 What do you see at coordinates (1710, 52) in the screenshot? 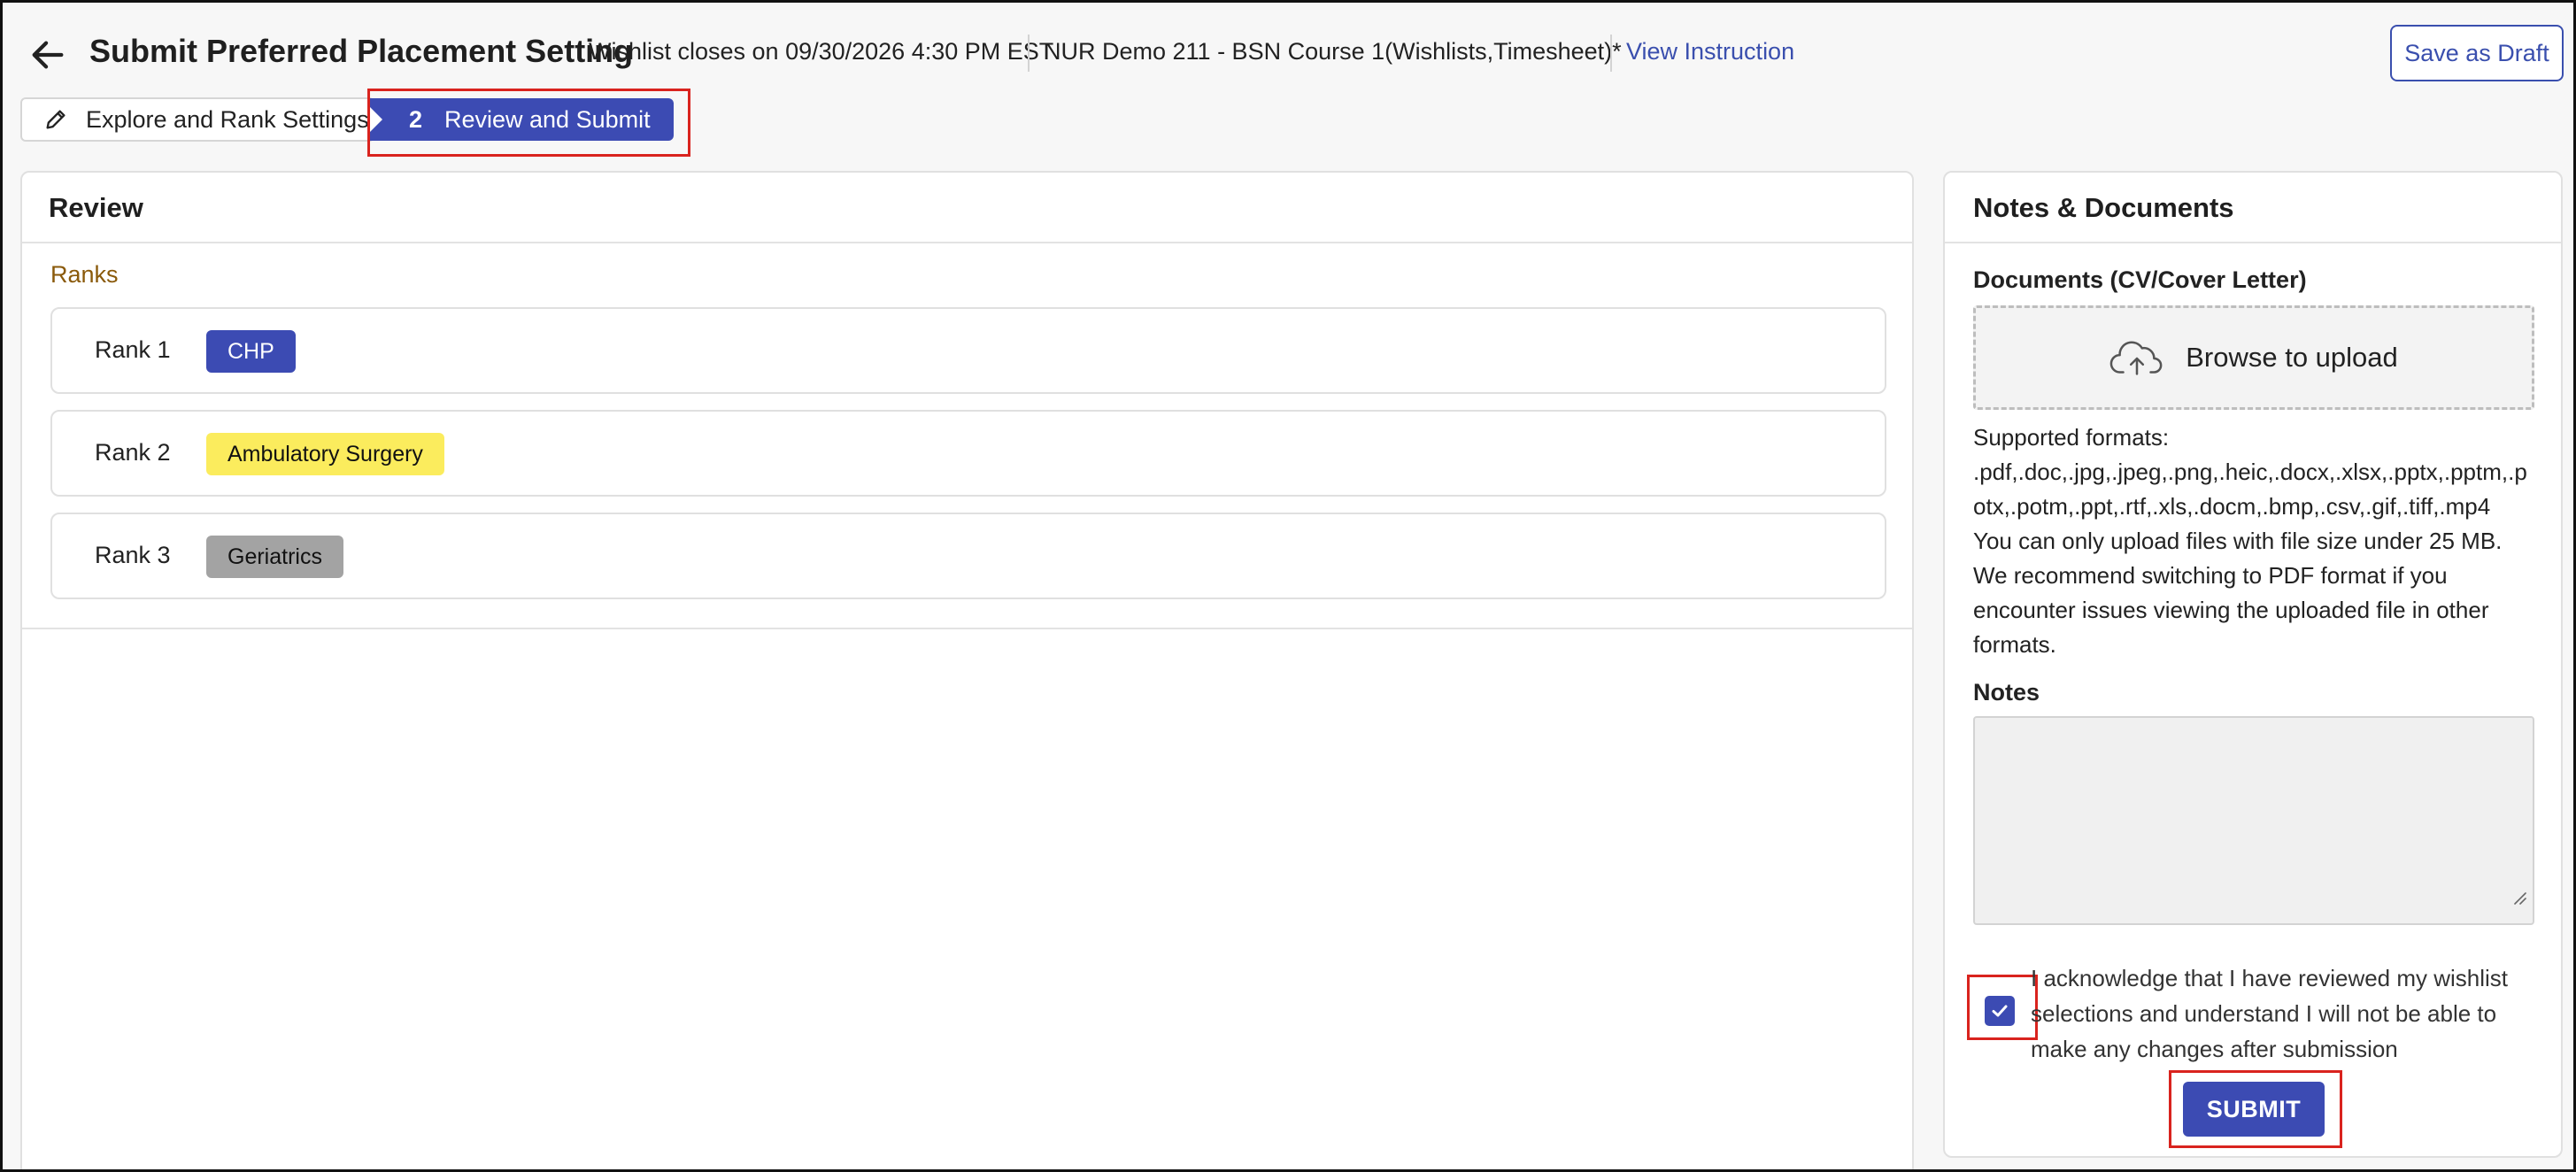
I see `view-instruction-link: View Instruction` at bounding box center [1710, 52].